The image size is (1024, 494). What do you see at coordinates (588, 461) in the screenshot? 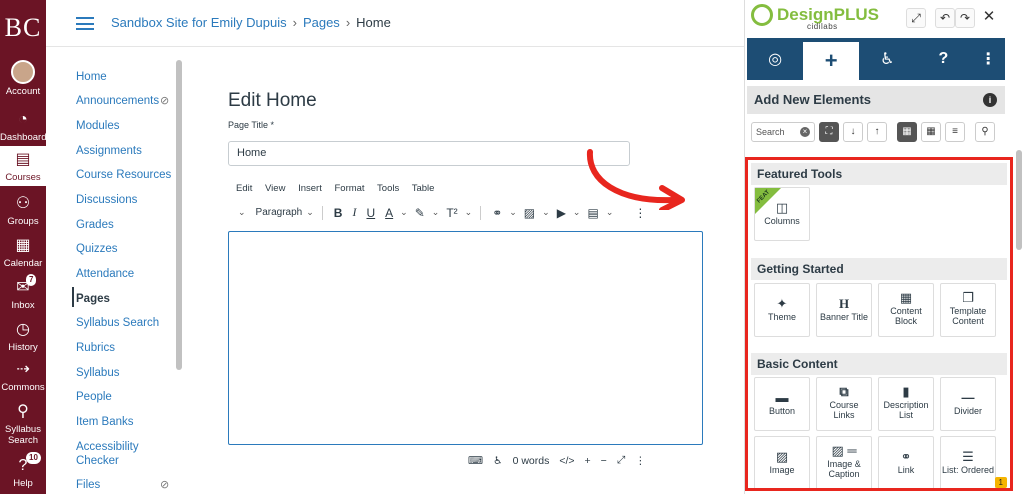
I see `zoom-in-icon: +` at bounding box center [588, 461].